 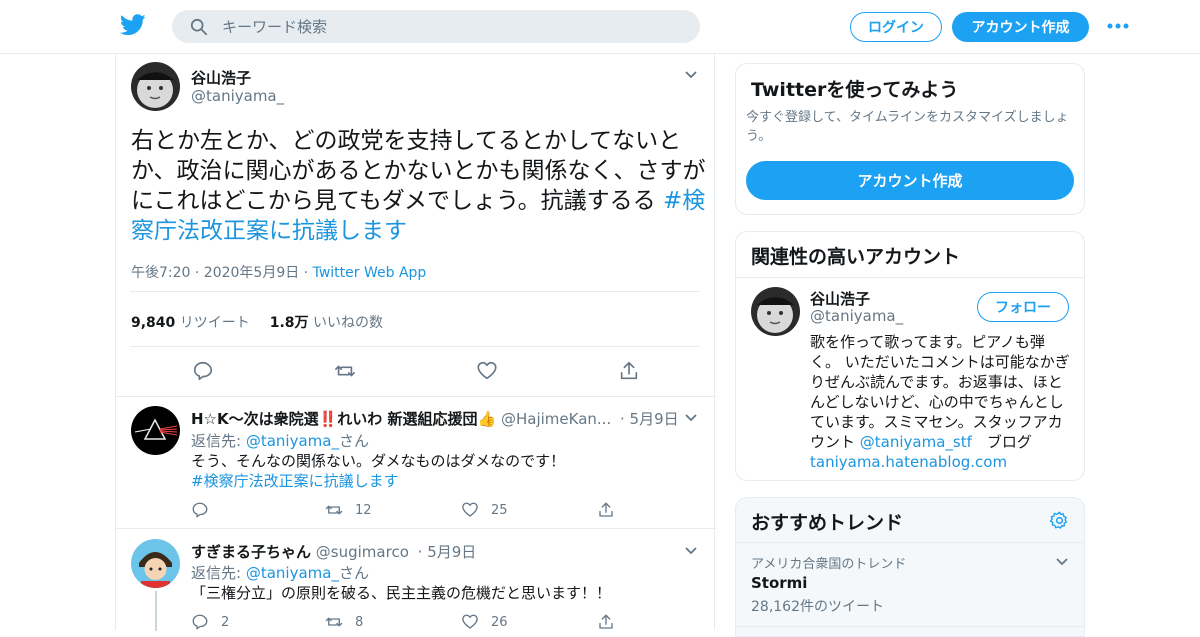 I want to click on trend-item: アメリカ合衆国のトレンド Stormi 28,162件のツイート, so click(x=910, y=585).